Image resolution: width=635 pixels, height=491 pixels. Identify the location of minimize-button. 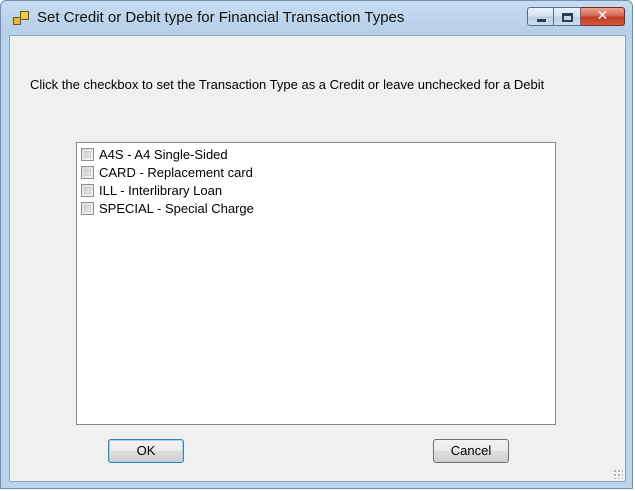
(540, 16).